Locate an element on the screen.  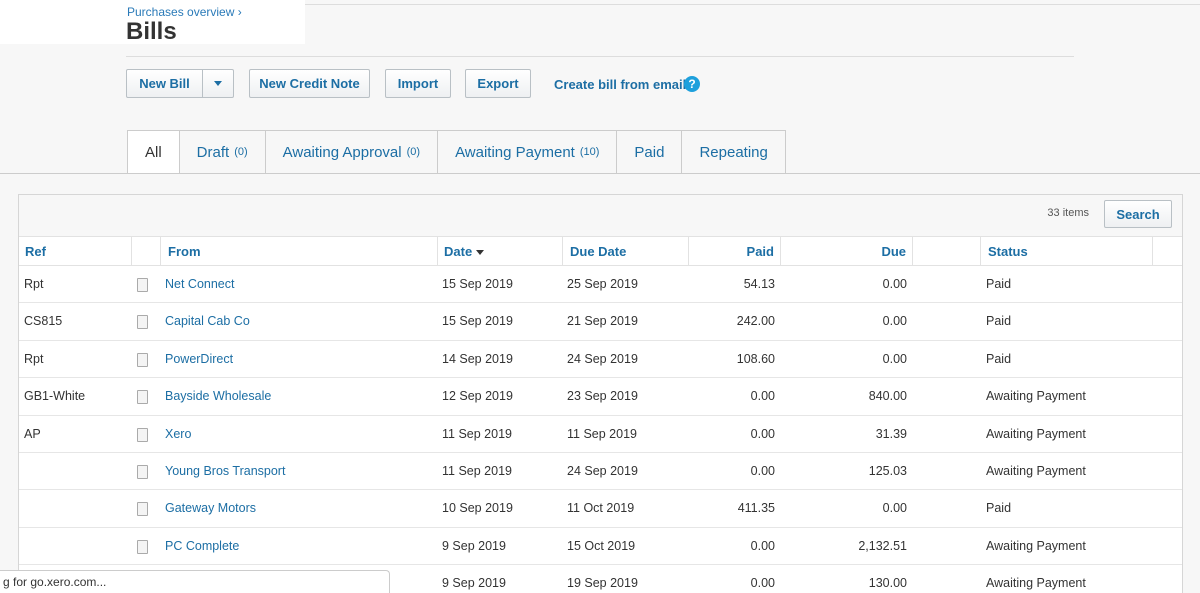
cell-due-date: 21 Sep 2019 is located at coordinates (602, 321).